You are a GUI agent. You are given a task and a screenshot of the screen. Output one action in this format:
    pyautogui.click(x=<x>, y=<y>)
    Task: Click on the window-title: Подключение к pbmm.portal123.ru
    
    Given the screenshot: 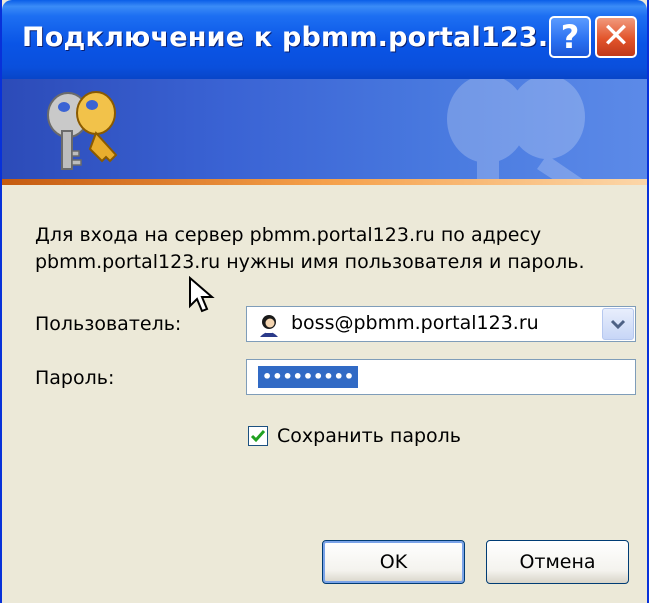 What is the action you would take?
    pyautogui.click(x=302, y=37)
    